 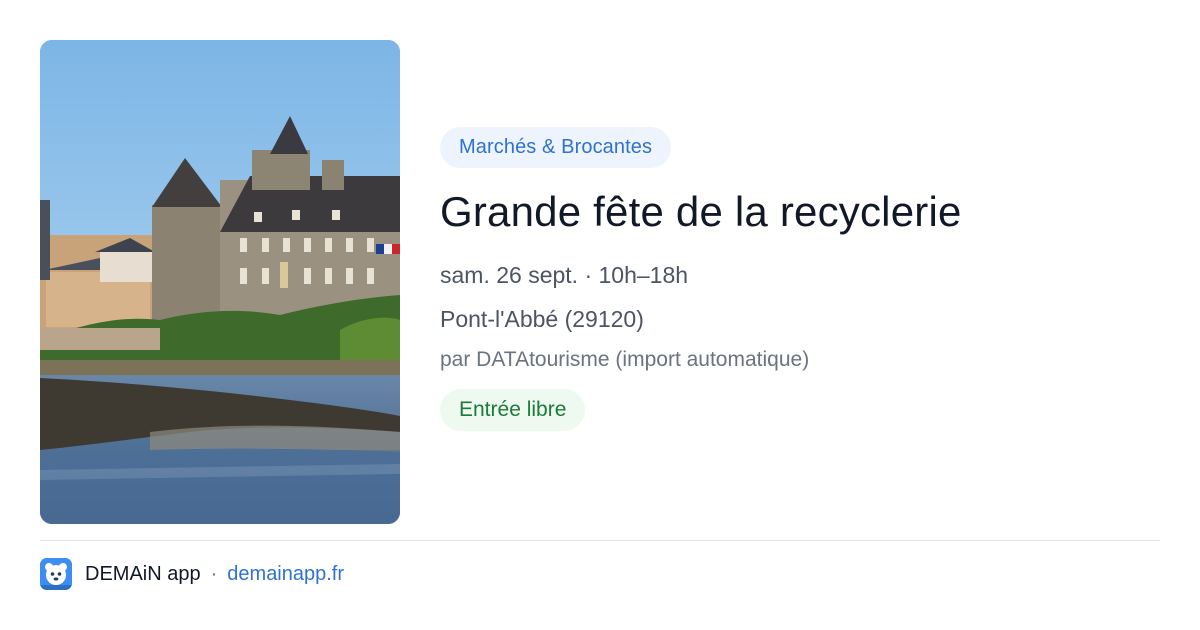 I want to click on event-location: Pont-l'Abbé (29120), so click(x=542, y=319).